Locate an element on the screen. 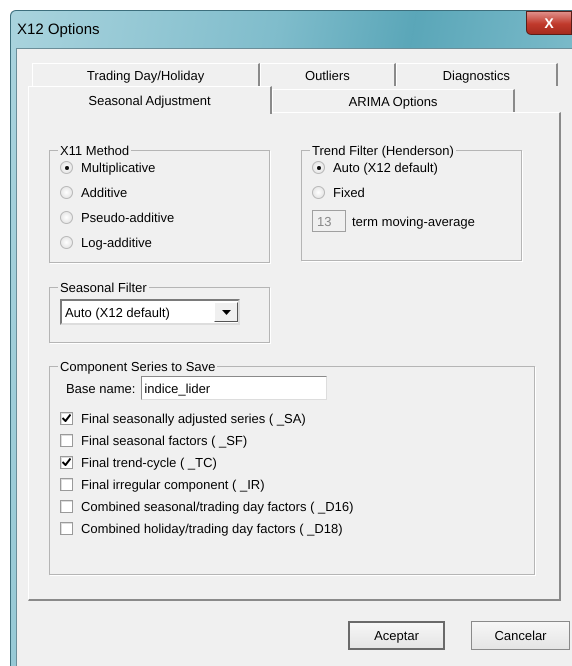 This screenshot has height=666, width=572. checkbox-option: Final trend-cycle ( _TC) is located at coordinates (291, 462).